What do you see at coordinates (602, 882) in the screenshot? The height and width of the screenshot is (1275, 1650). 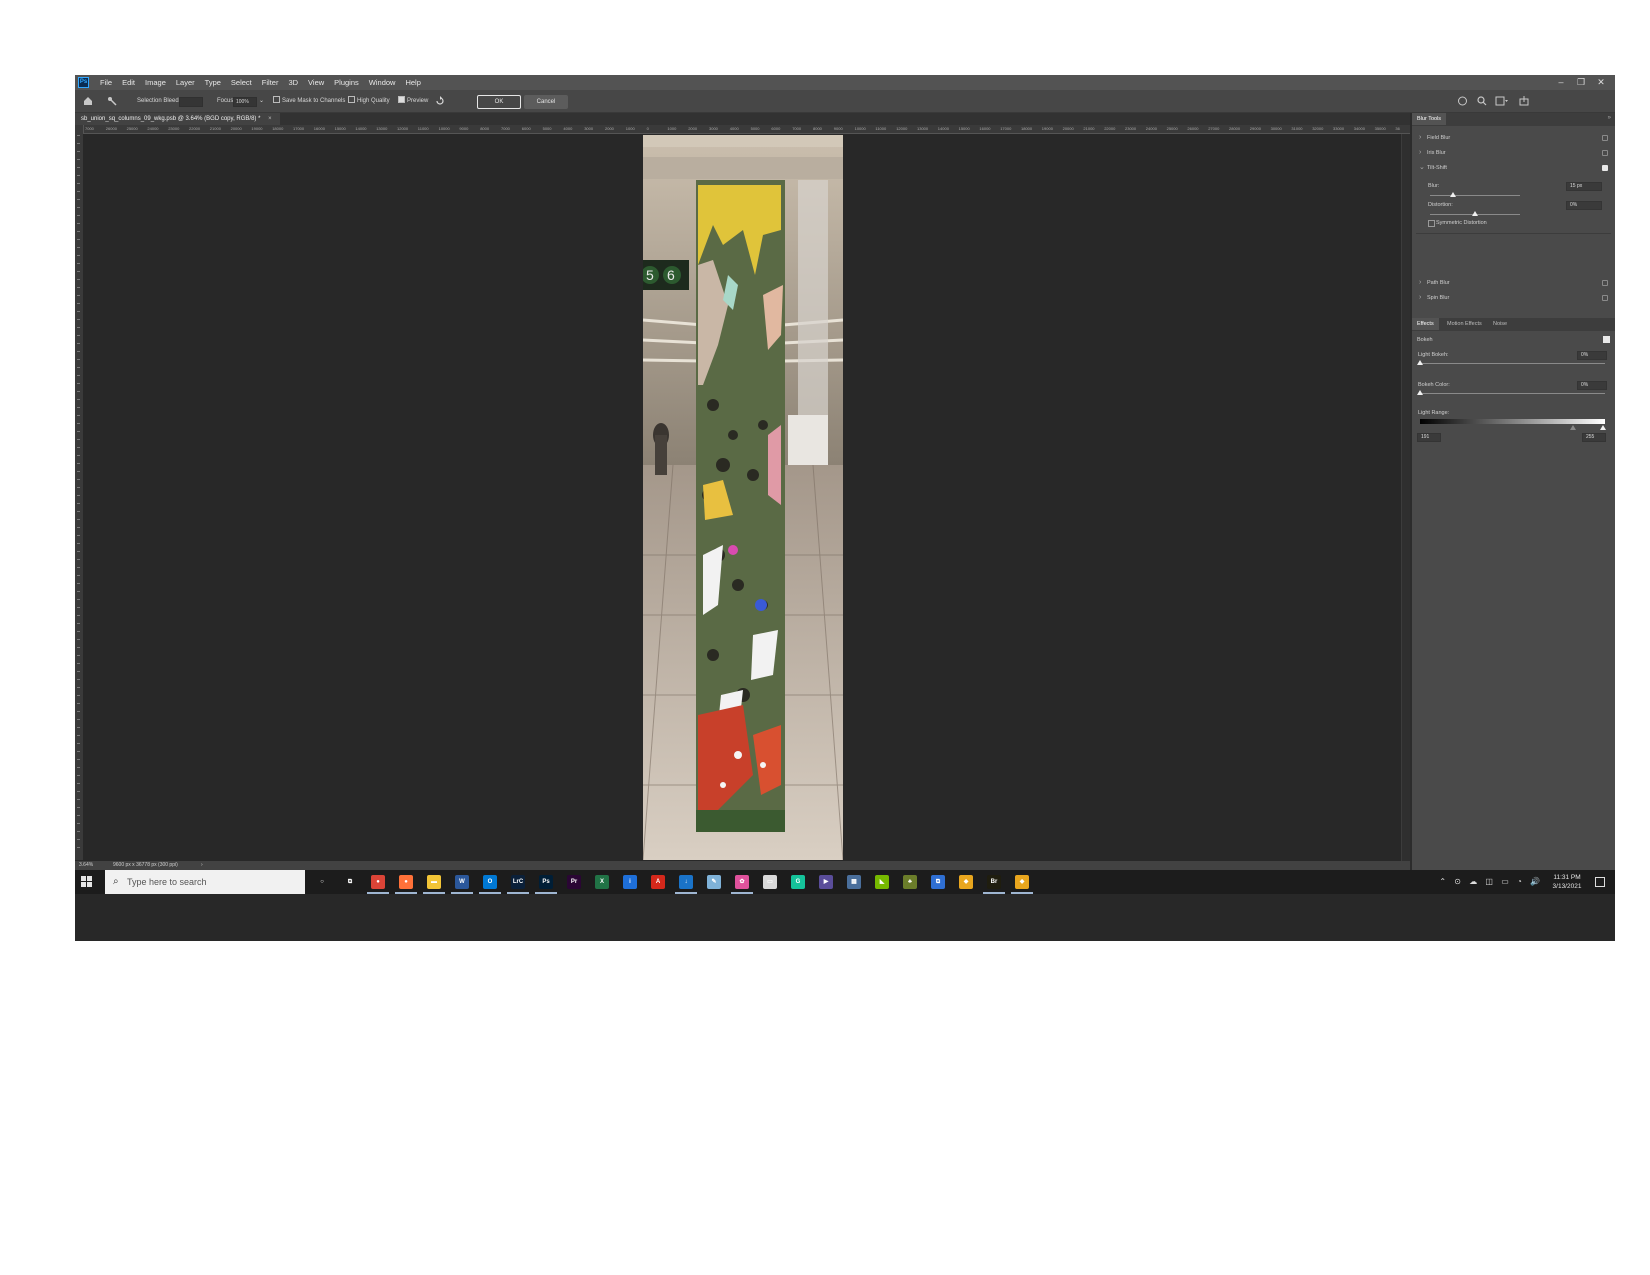 I see `excel-icon: X` at bounding box center [602, 882].